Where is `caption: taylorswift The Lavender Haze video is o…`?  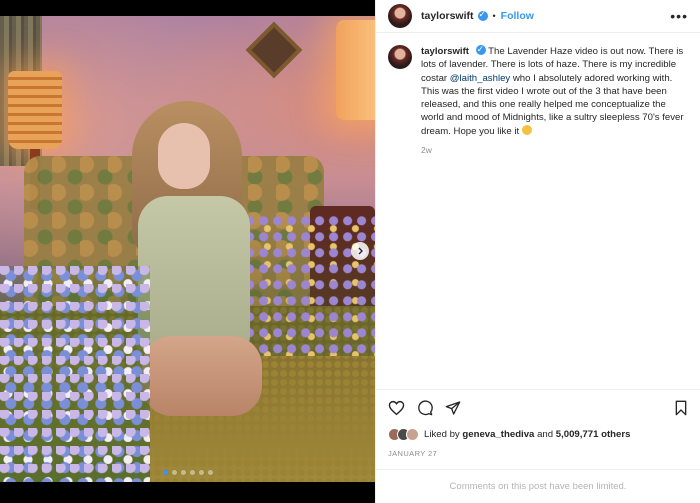
caption: taylorswift The Lavender Haze video is o… is located at coordinates (537, 100).